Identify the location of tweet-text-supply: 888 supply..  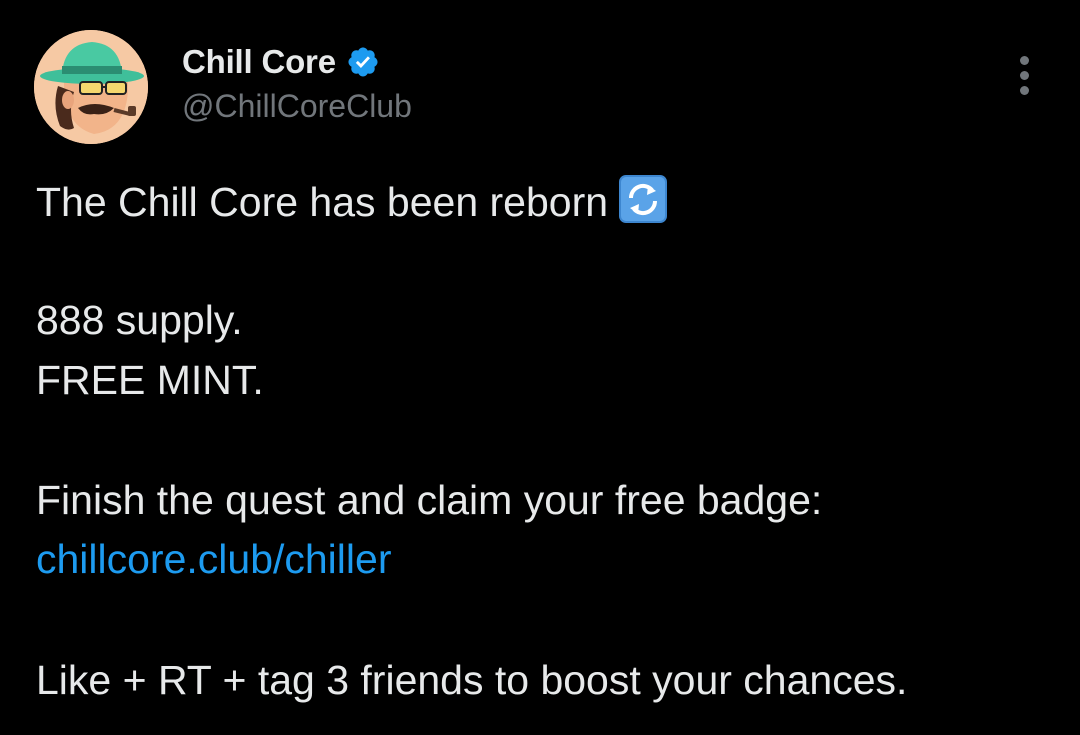
(139, 320).